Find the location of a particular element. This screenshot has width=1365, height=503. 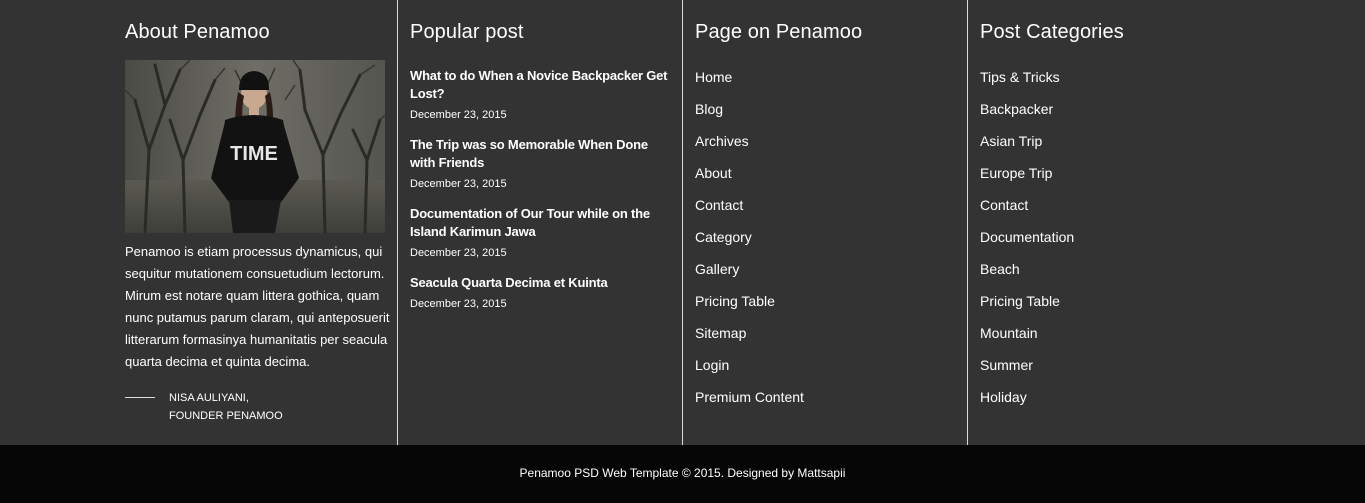

page-link-pricing-table: Pricing Table is located at coordinates (735, 301).